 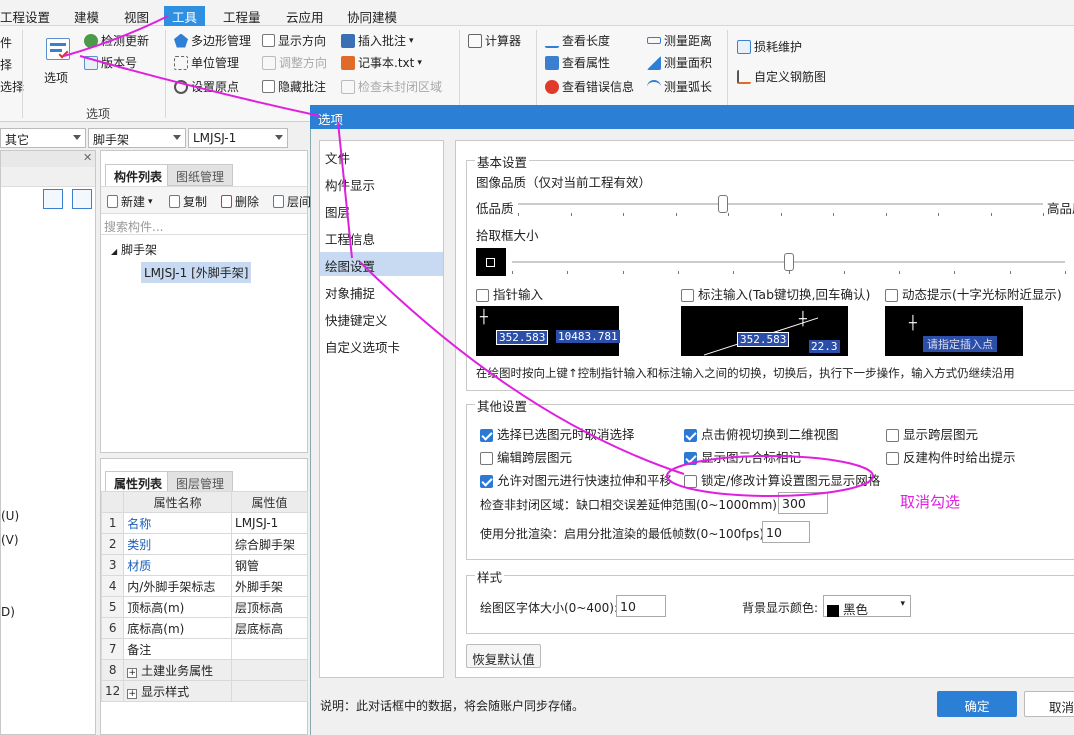 I want to click on highlight-ellipse, so click(x=770, y=476).